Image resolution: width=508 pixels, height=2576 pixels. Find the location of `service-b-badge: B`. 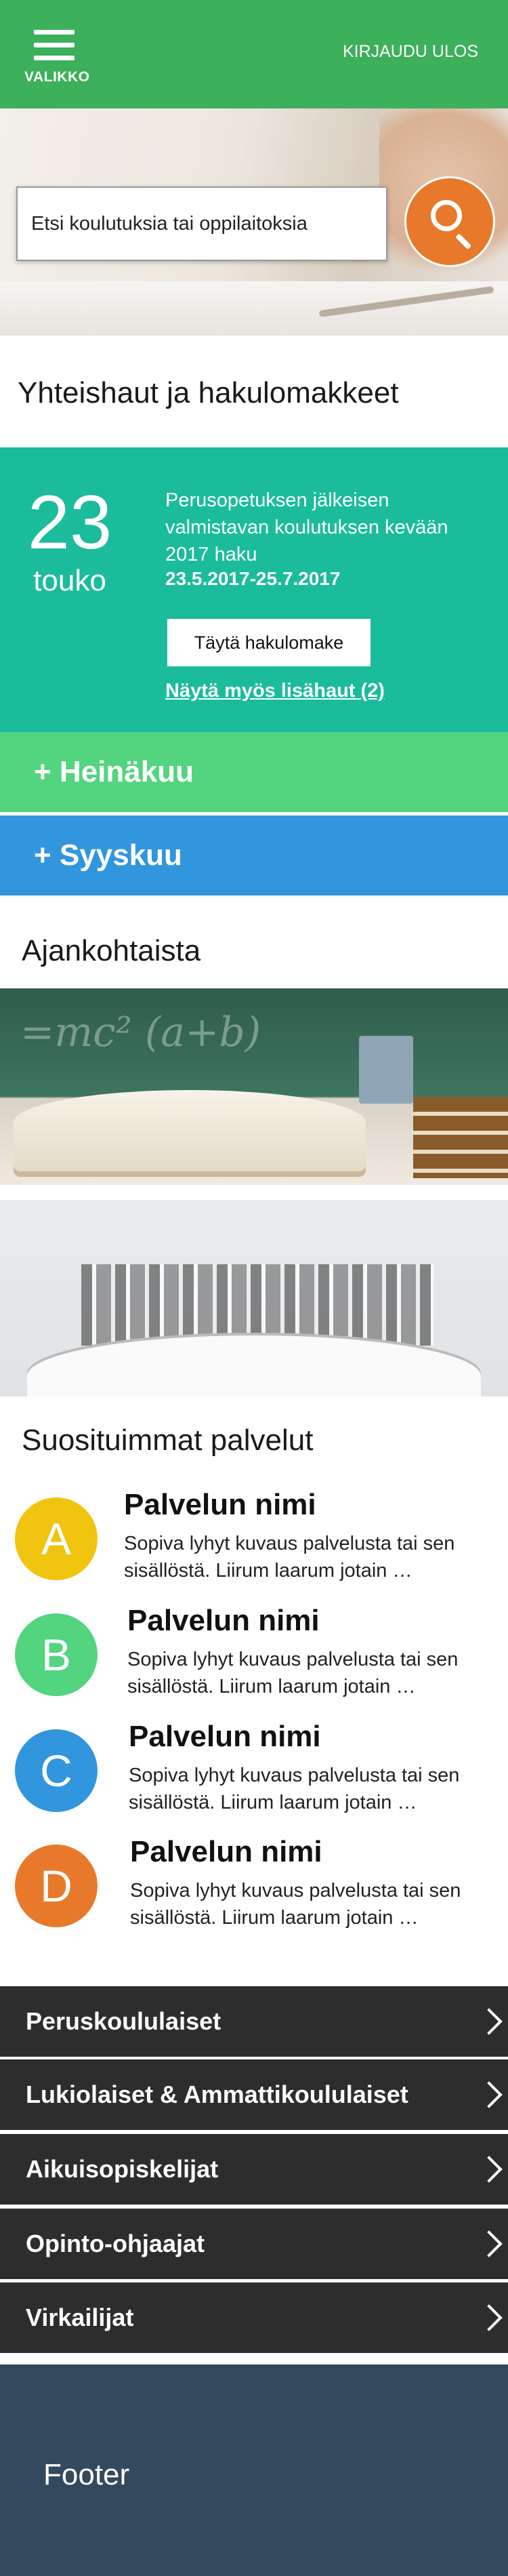

service-b-badge: B is located at coordinates (57, 1654).